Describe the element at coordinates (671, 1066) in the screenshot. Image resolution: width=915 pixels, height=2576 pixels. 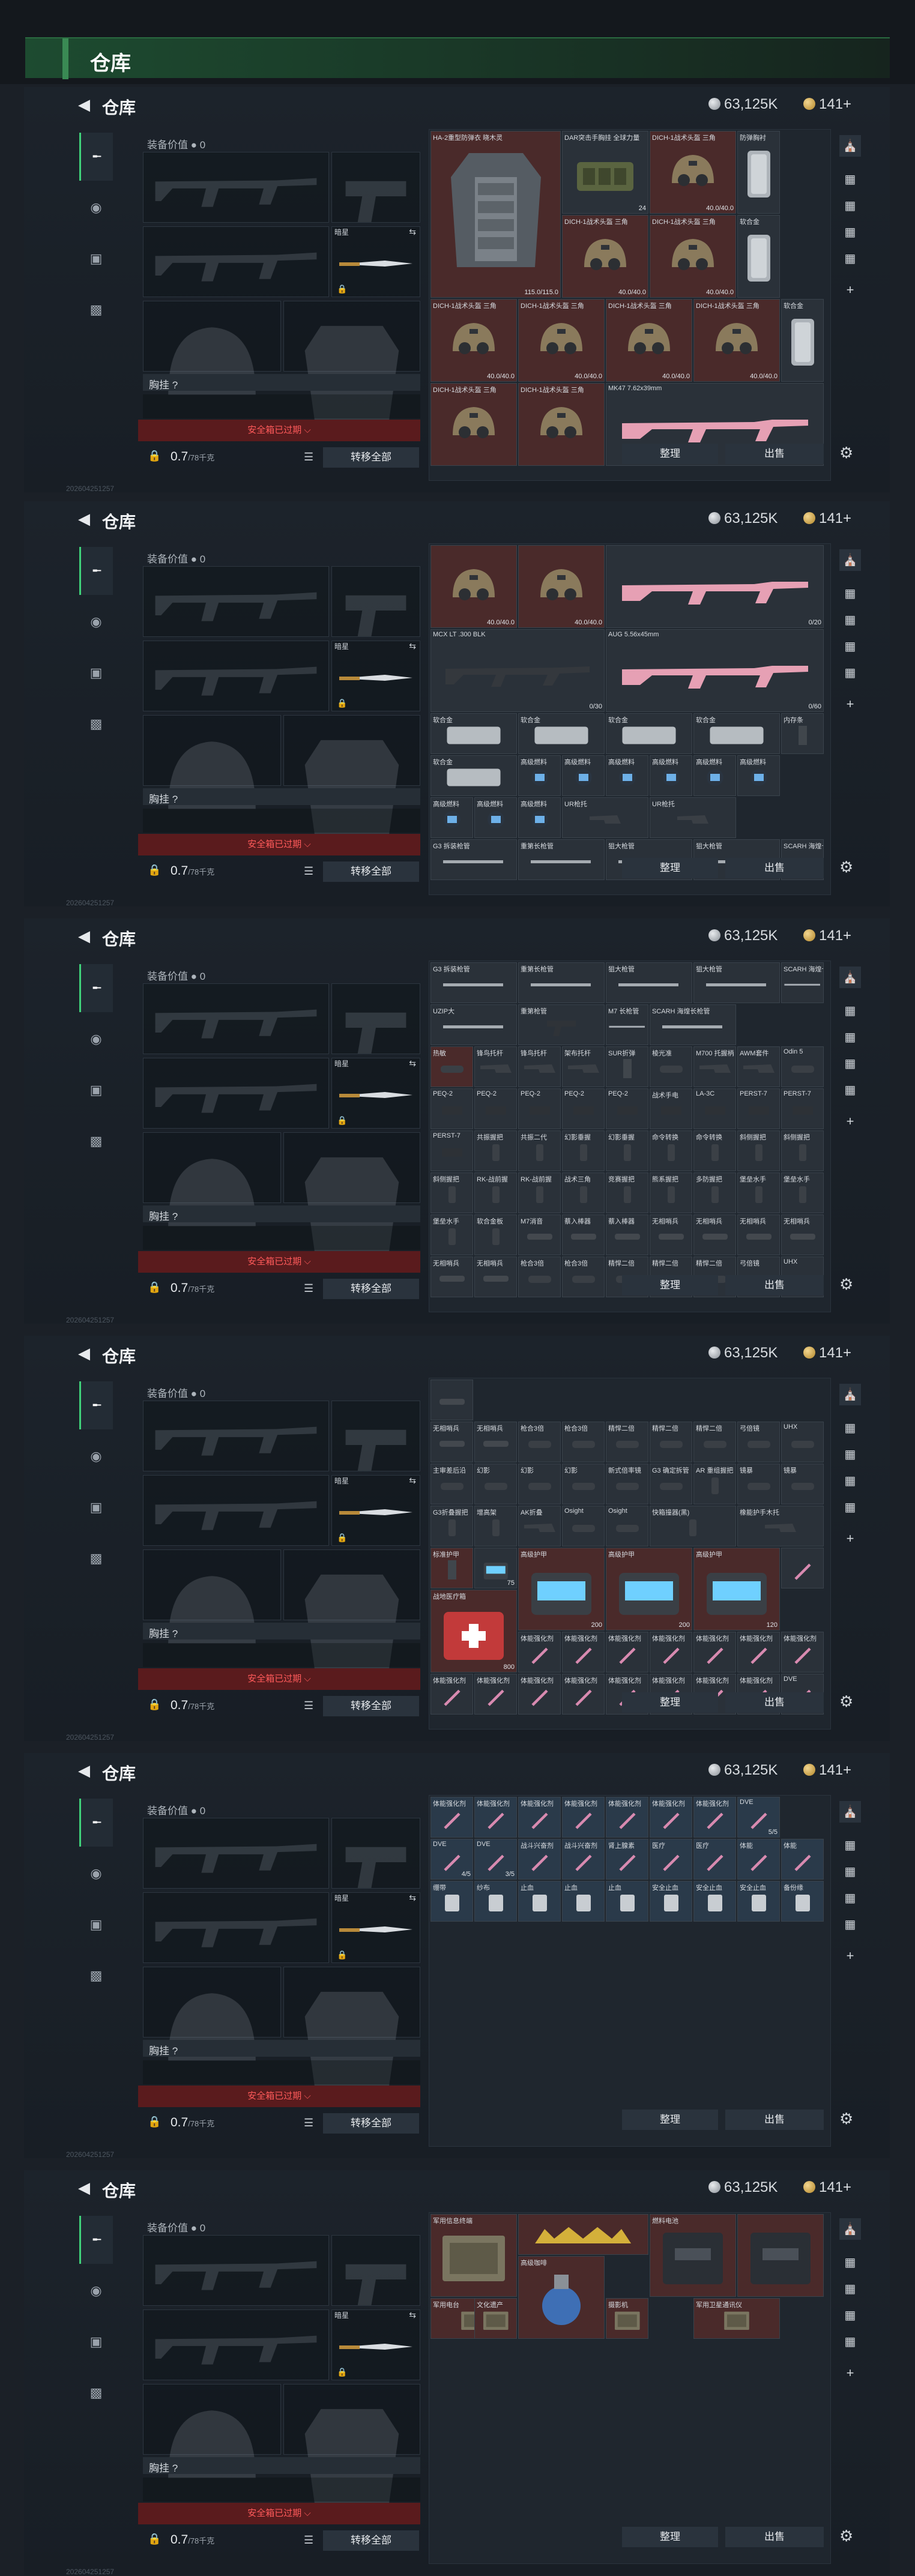
I see `inventory-item: 棱光准` at that location.